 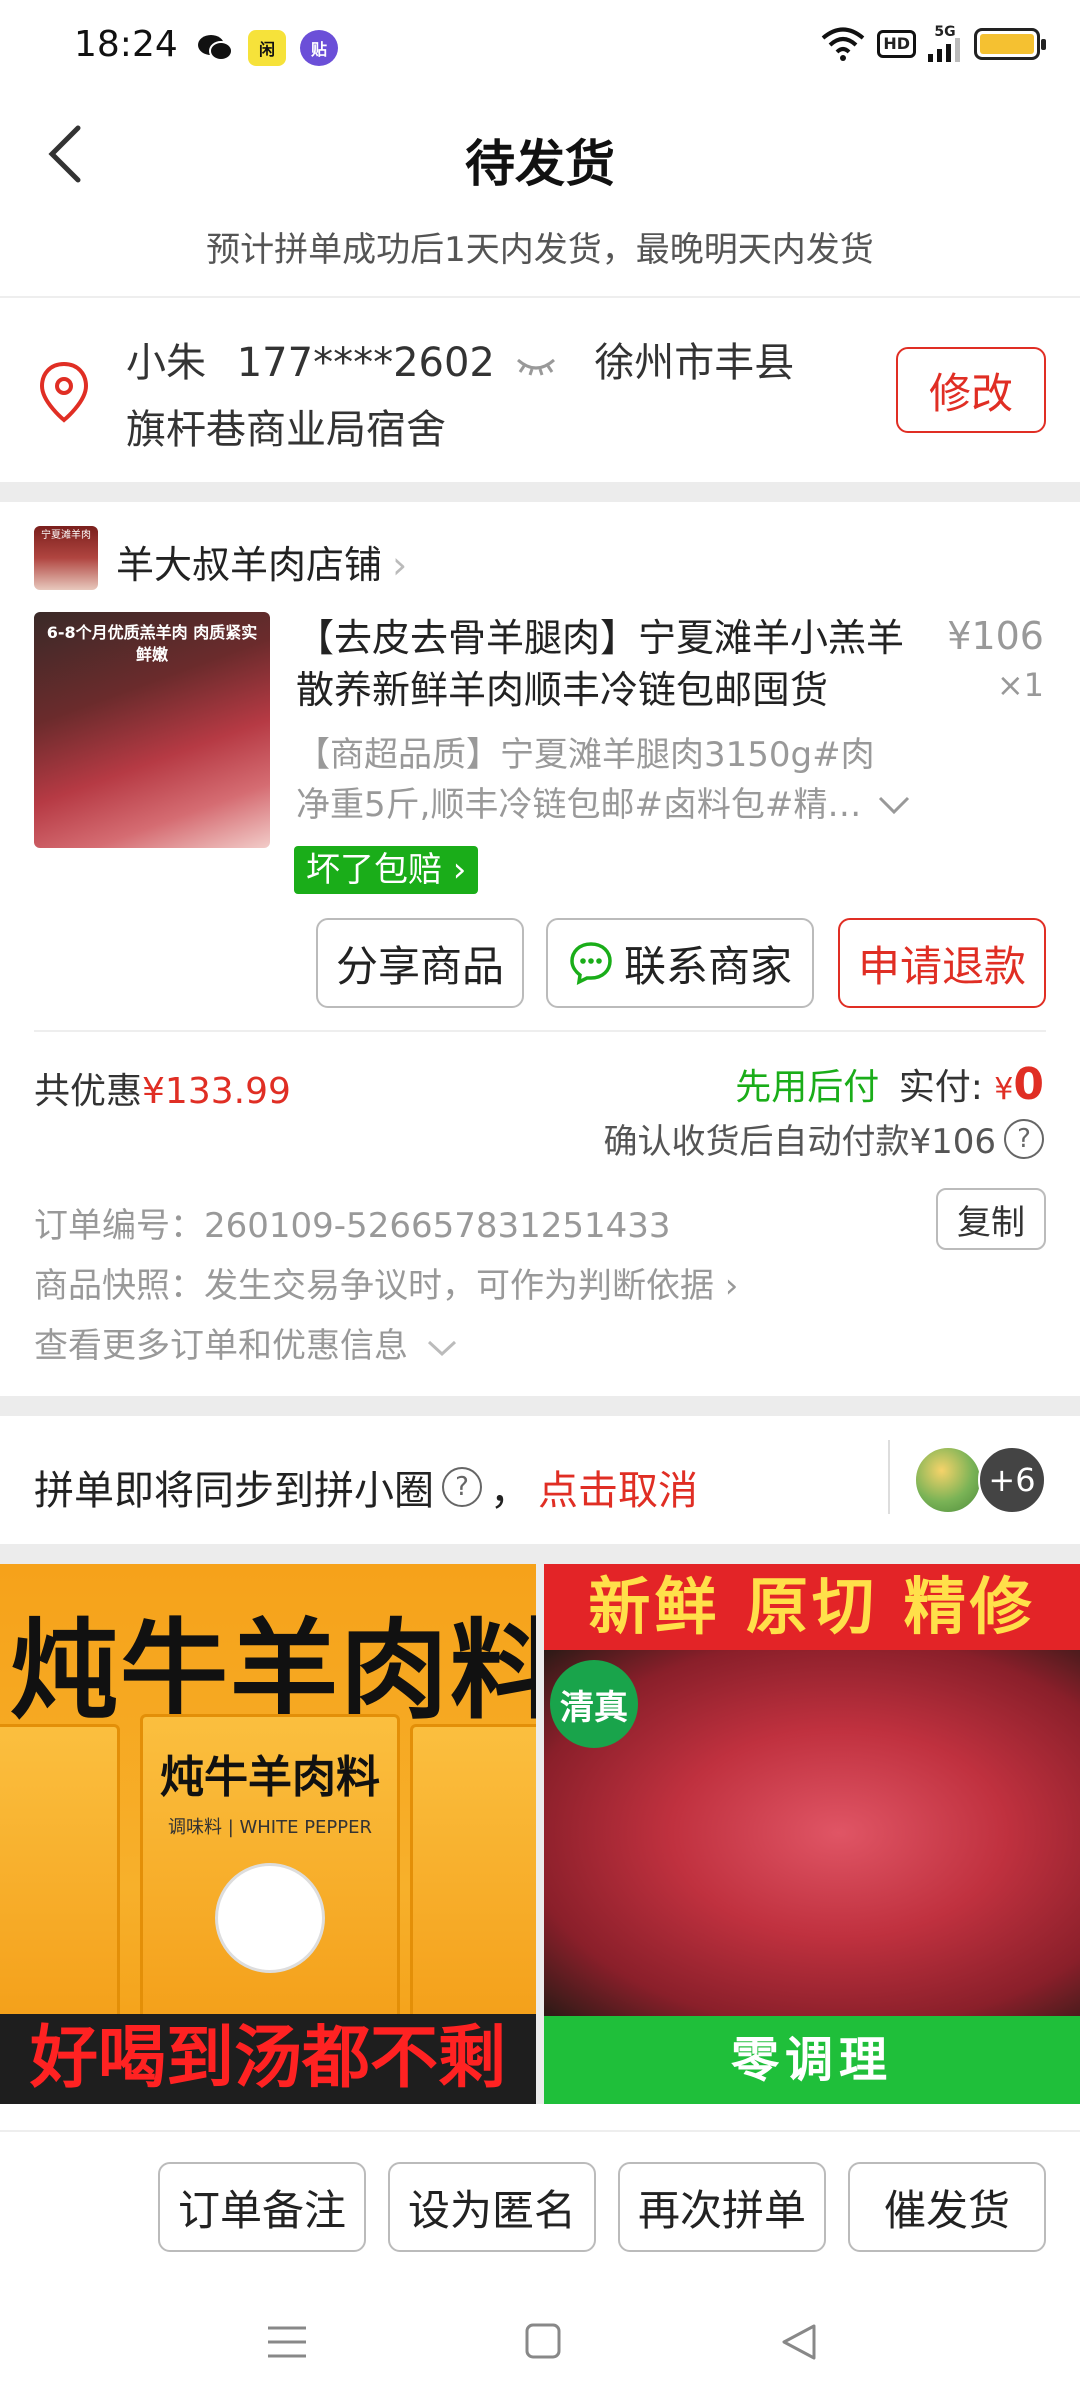 I want to click on xianyu-icon: 闲, so click(x=267, y=48).